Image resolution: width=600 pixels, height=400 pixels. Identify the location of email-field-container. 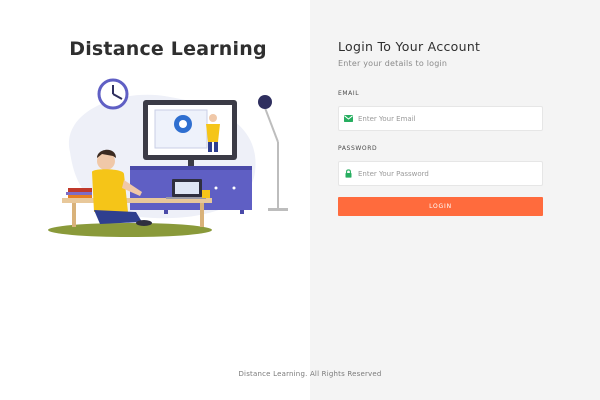
(440, 118).